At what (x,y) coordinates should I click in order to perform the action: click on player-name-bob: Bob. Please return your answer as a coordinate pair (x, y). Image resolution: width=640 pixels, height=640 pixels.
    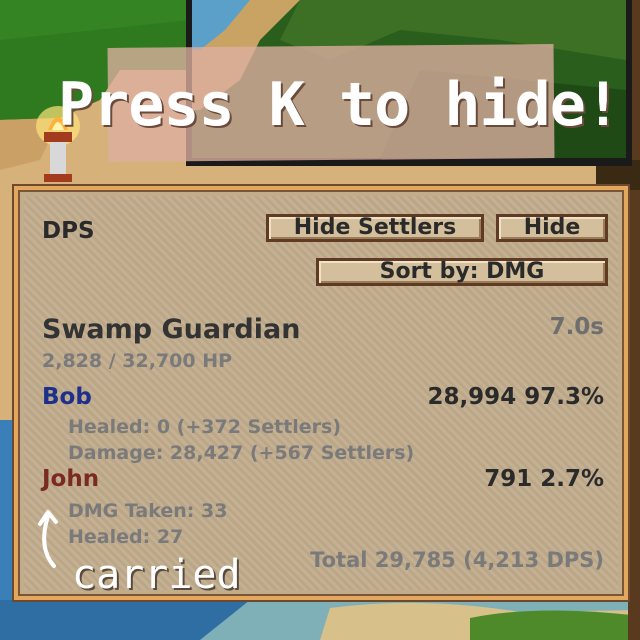
    Looking at the image, I should click on (67, 397).